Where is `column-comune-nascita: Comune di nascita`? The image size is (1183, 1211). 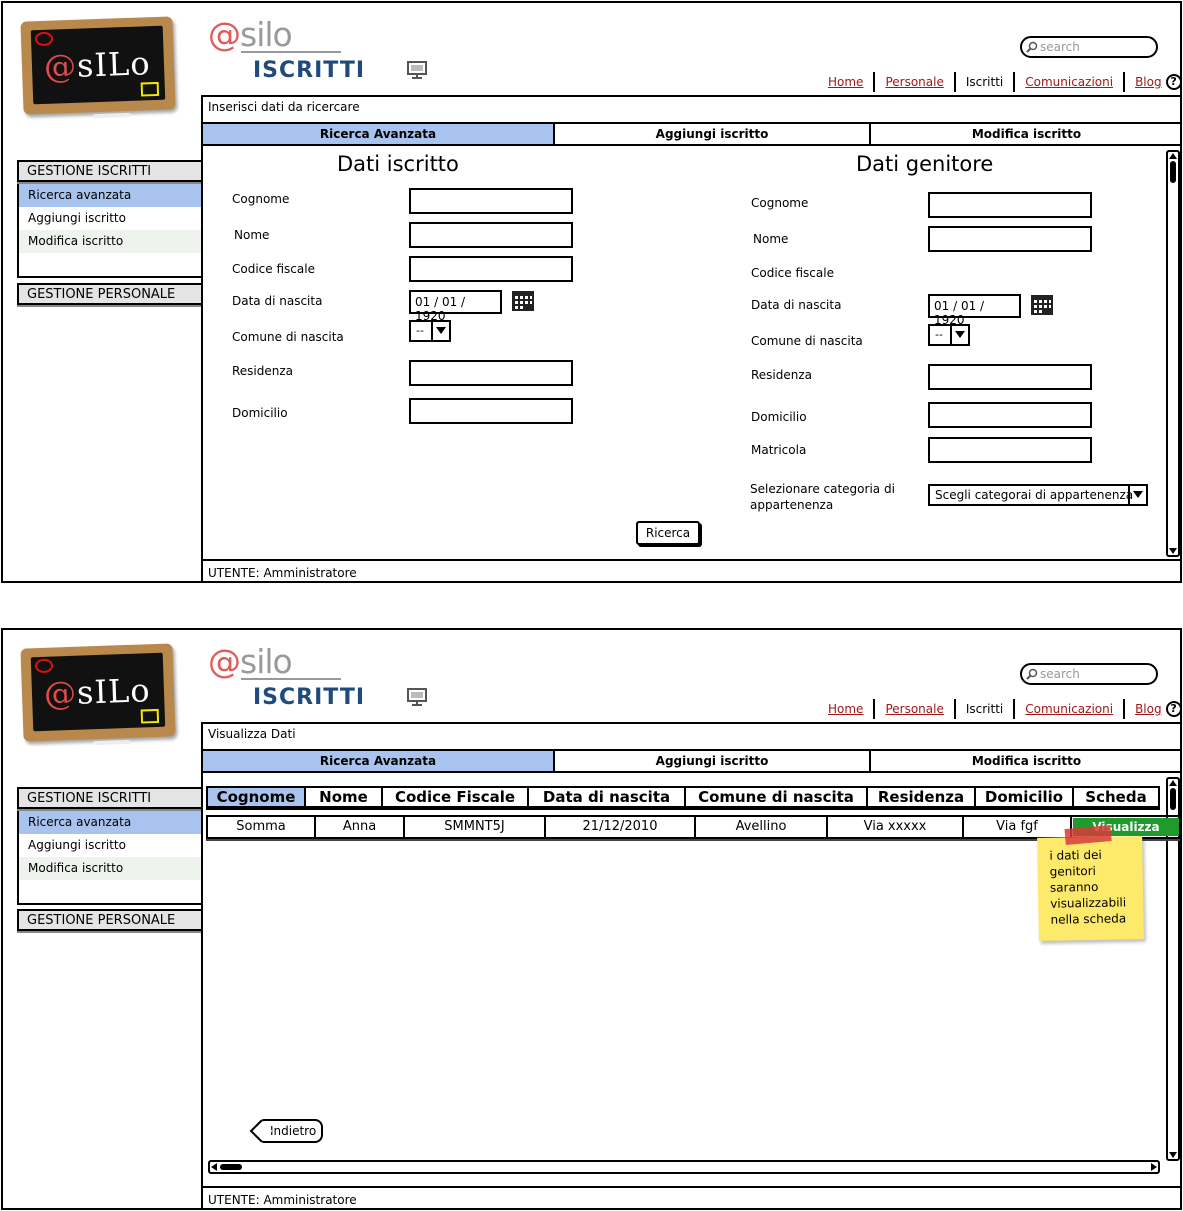
column-comune-nascita: Comune di nascita is located at coordinates (777, 797).